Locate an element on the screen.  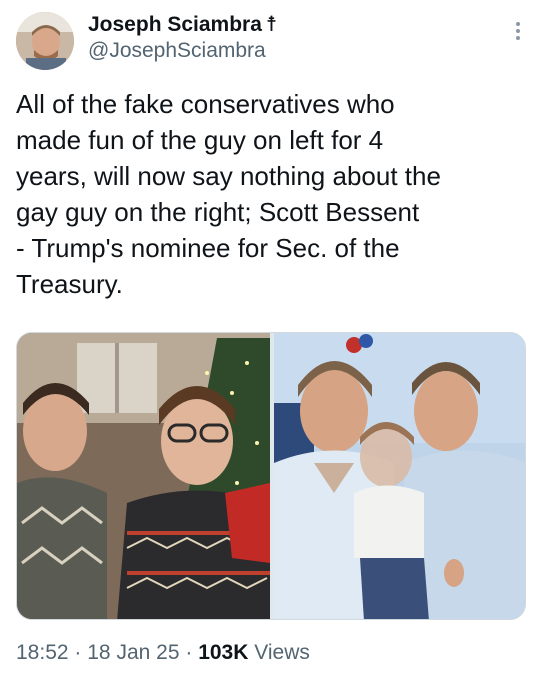
tweet-date: 18 Jan 25 is located at coordinates (133, 652).